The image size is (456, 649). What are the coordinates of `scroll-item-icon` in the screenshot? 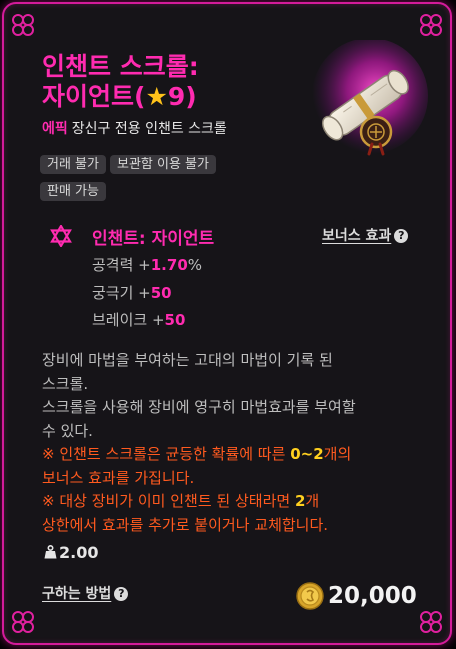 It's located at (370, 98).